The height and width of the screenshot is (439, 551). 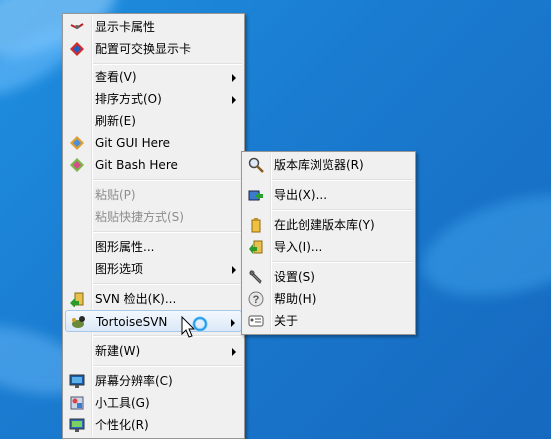 I want to click on menu-item-label: 小工具(G), so click(x=122, y=403).